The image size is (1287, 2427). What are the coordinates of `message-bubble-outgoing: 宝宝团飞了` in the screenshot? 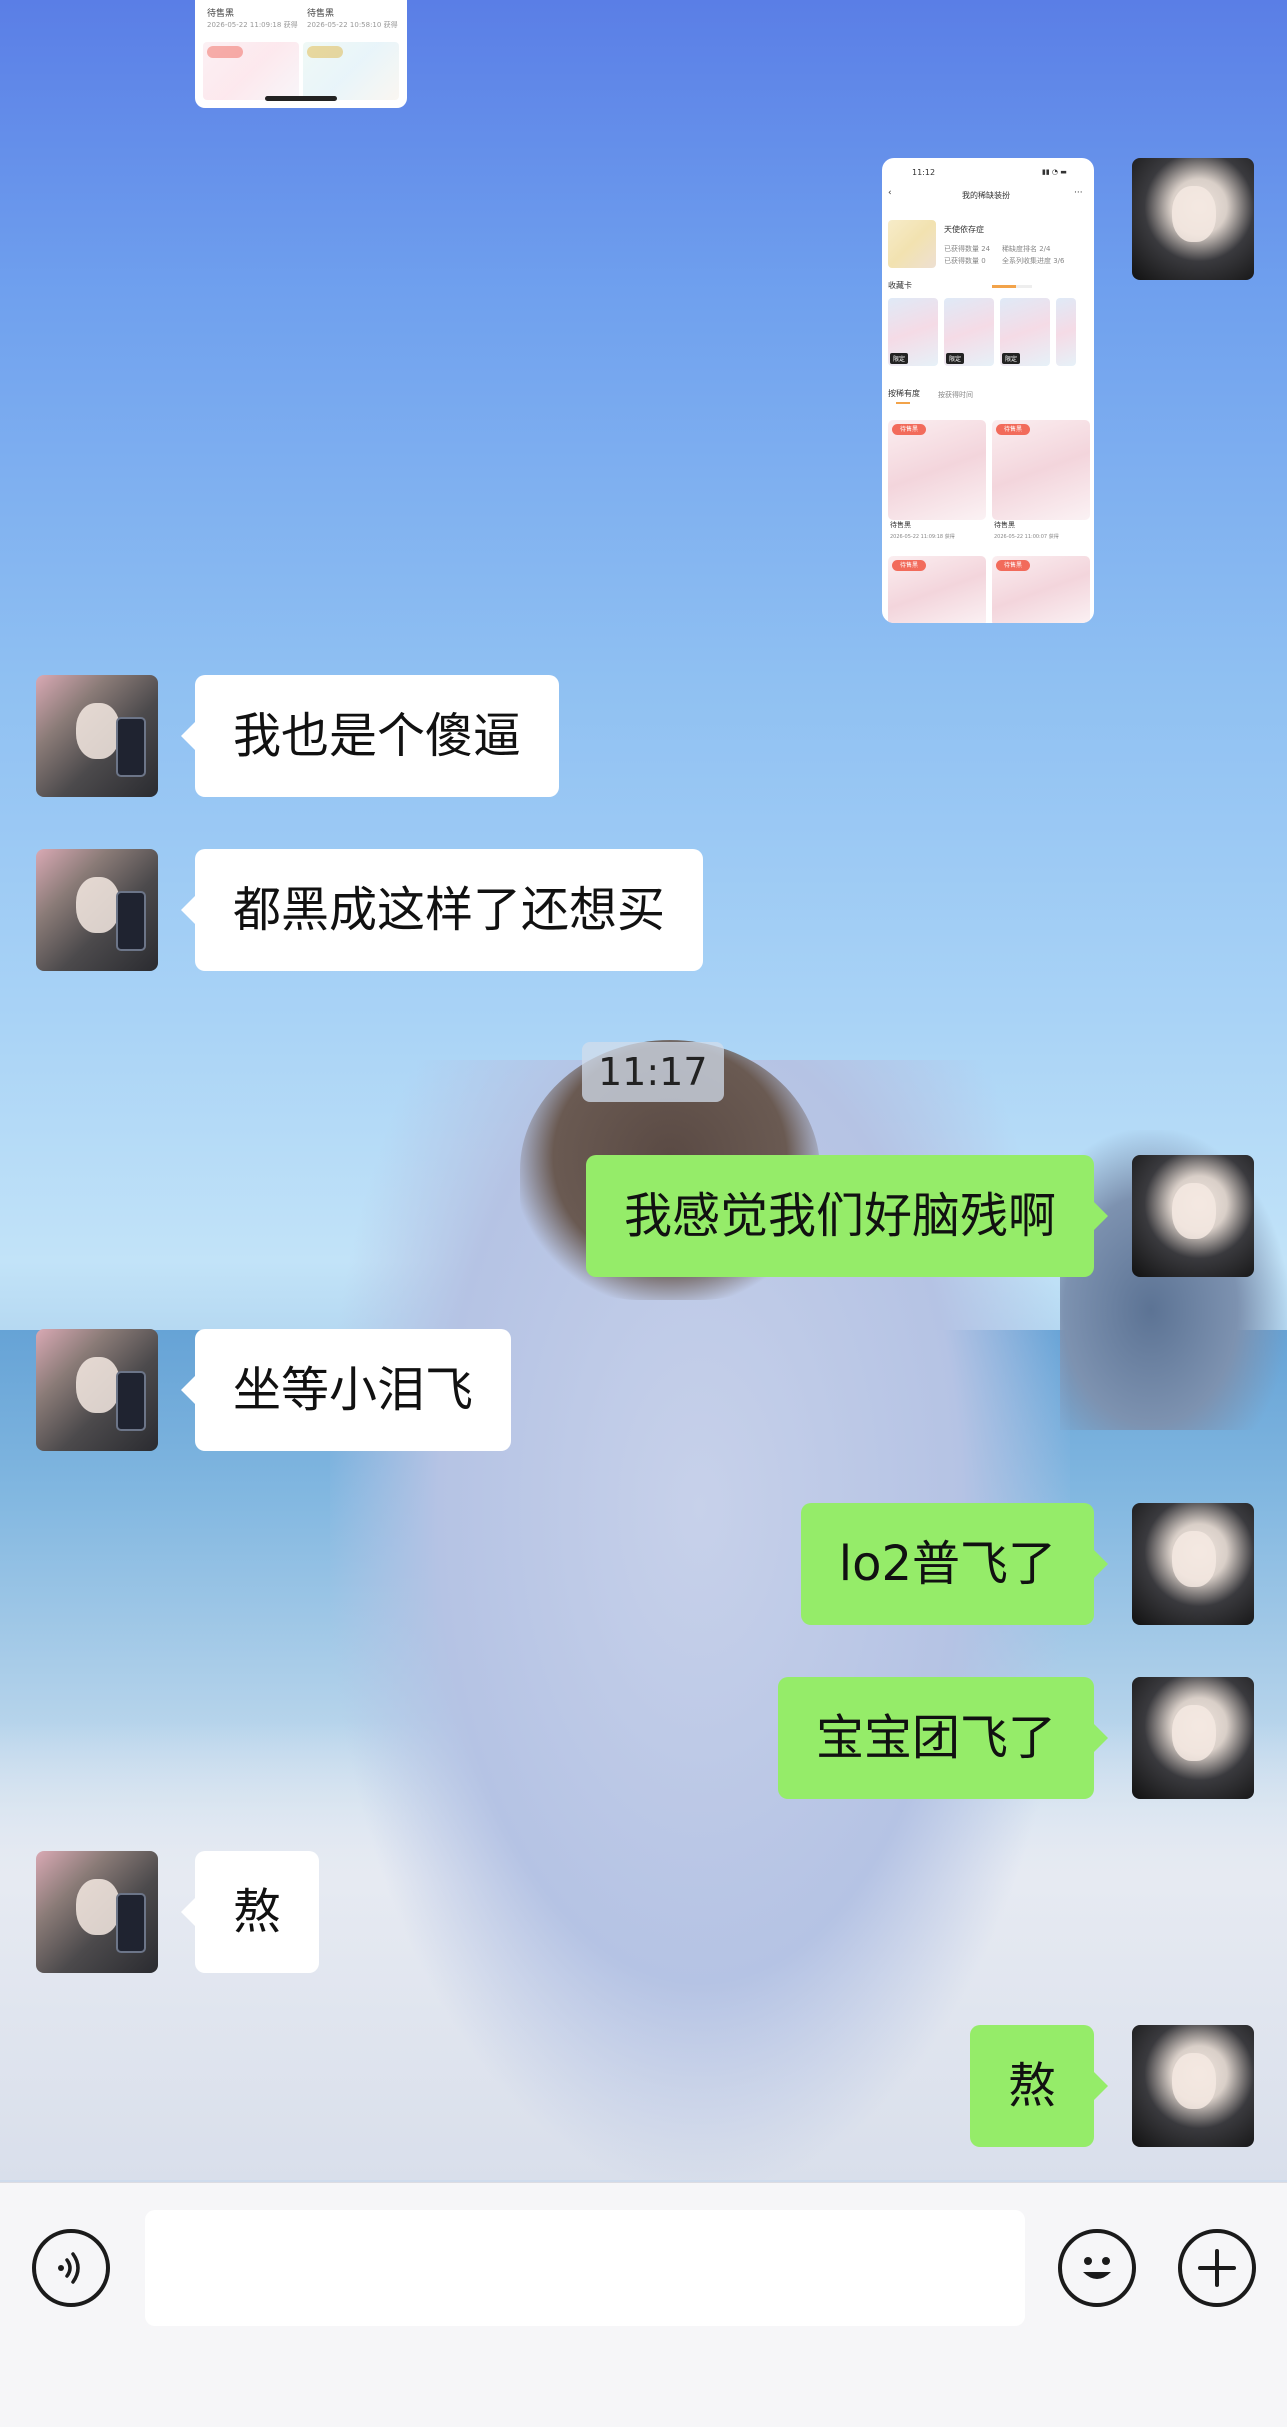 It's located at (943, 1738).